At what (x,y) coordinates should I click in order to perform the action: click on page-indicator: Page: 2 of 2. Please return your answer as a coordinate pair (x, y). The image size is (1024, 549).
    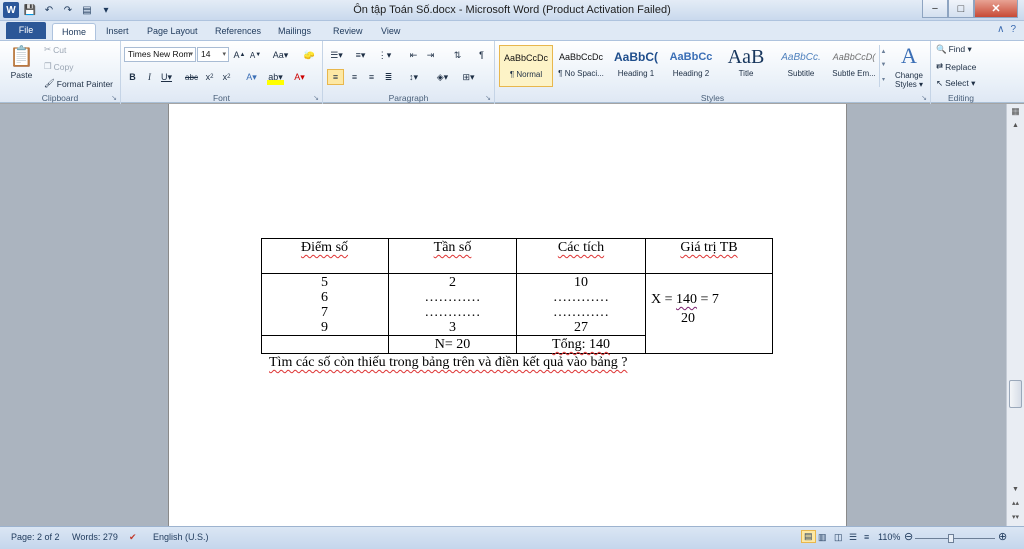
    Looking at the image, I should click on (35, 537).